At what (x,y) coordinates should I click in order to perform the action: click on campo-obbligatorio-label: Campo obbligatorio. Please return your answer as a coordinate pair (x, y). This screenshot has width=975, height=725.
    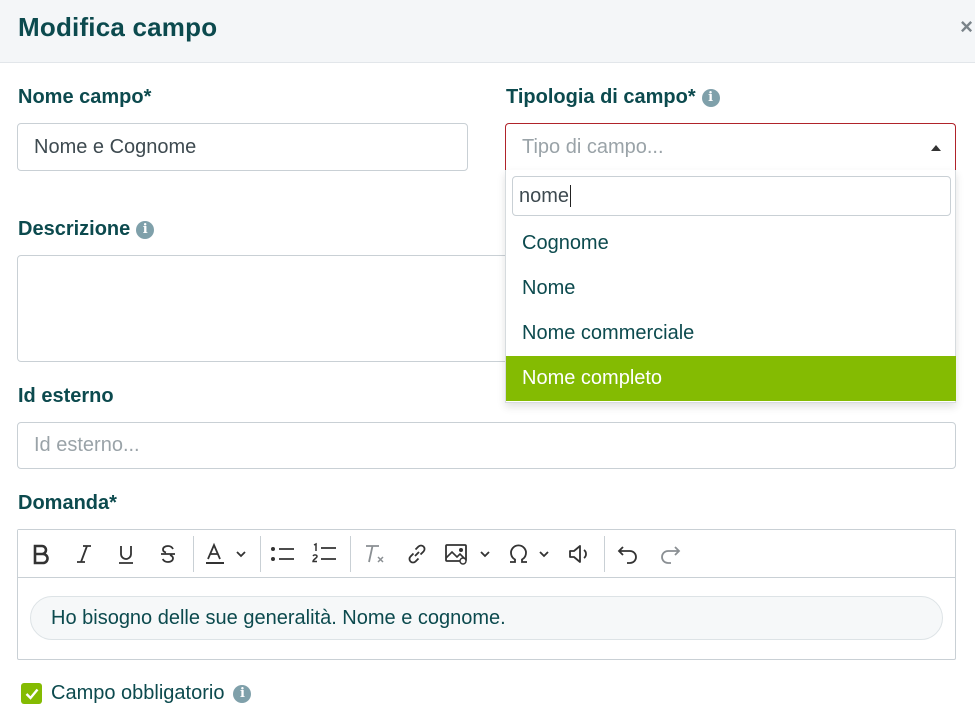
    Looking at the image, I should click on (138, 693).